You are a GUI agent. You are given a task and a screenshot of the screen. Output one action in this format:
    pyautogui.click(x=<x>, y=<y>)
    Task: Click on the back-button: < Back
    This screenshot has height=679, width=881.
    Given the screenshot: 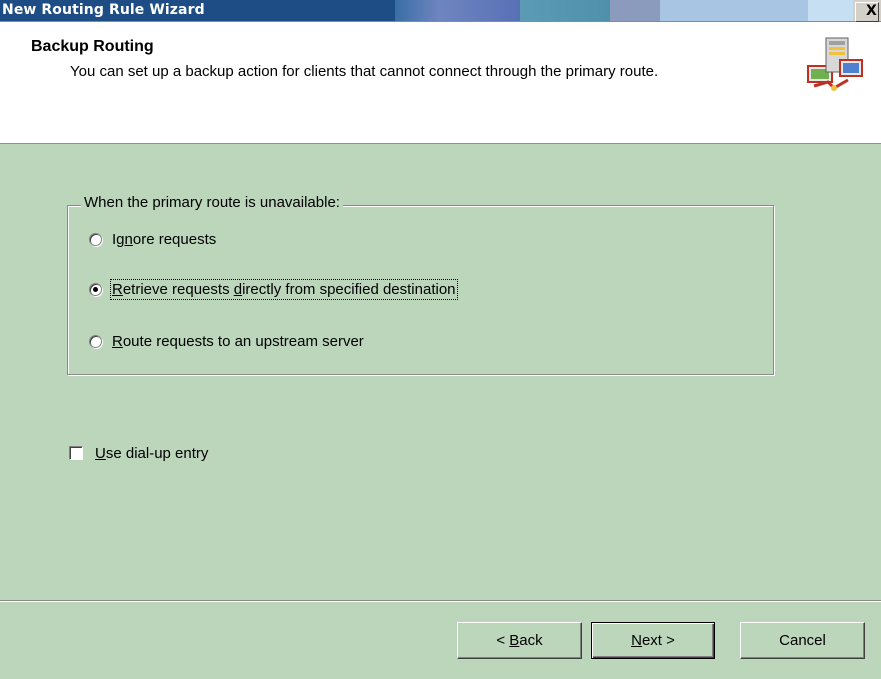 What is the action you would take?
    pyautogui.click(x=519, y=640)
    